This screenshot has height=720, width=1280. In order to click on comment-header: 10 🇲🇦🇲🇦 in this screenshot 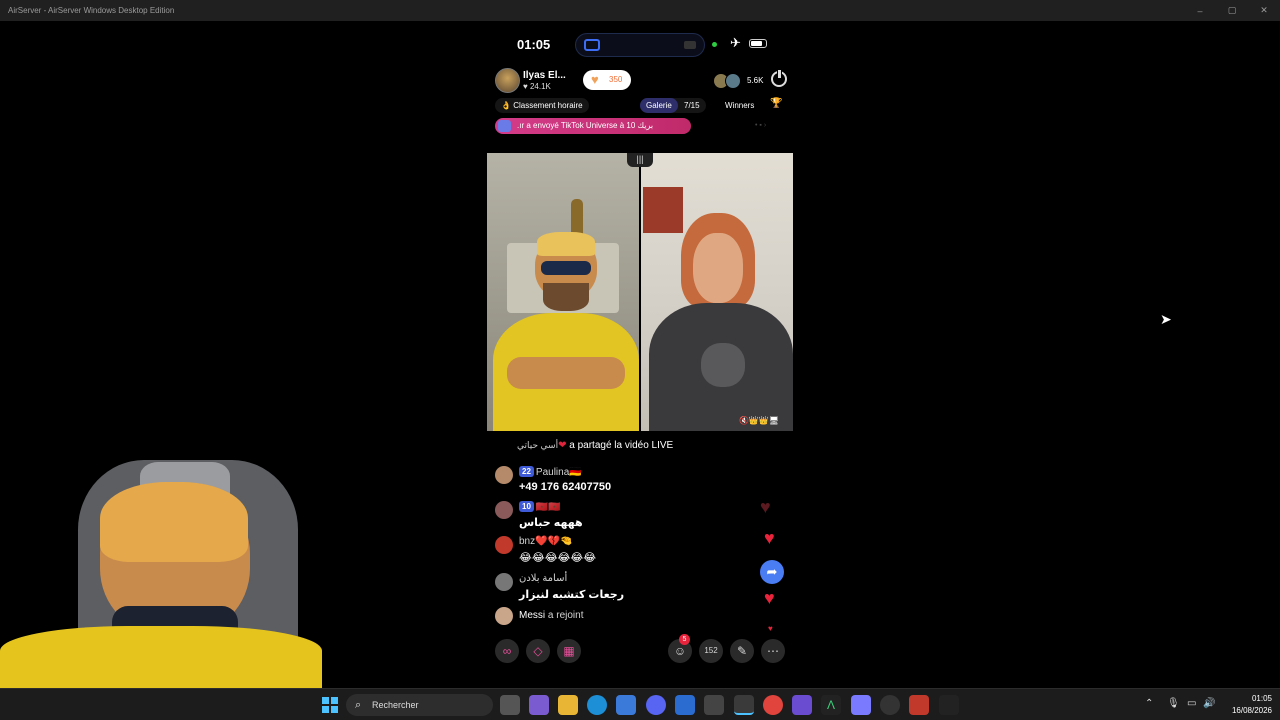, I will do `click(540, 507)`.